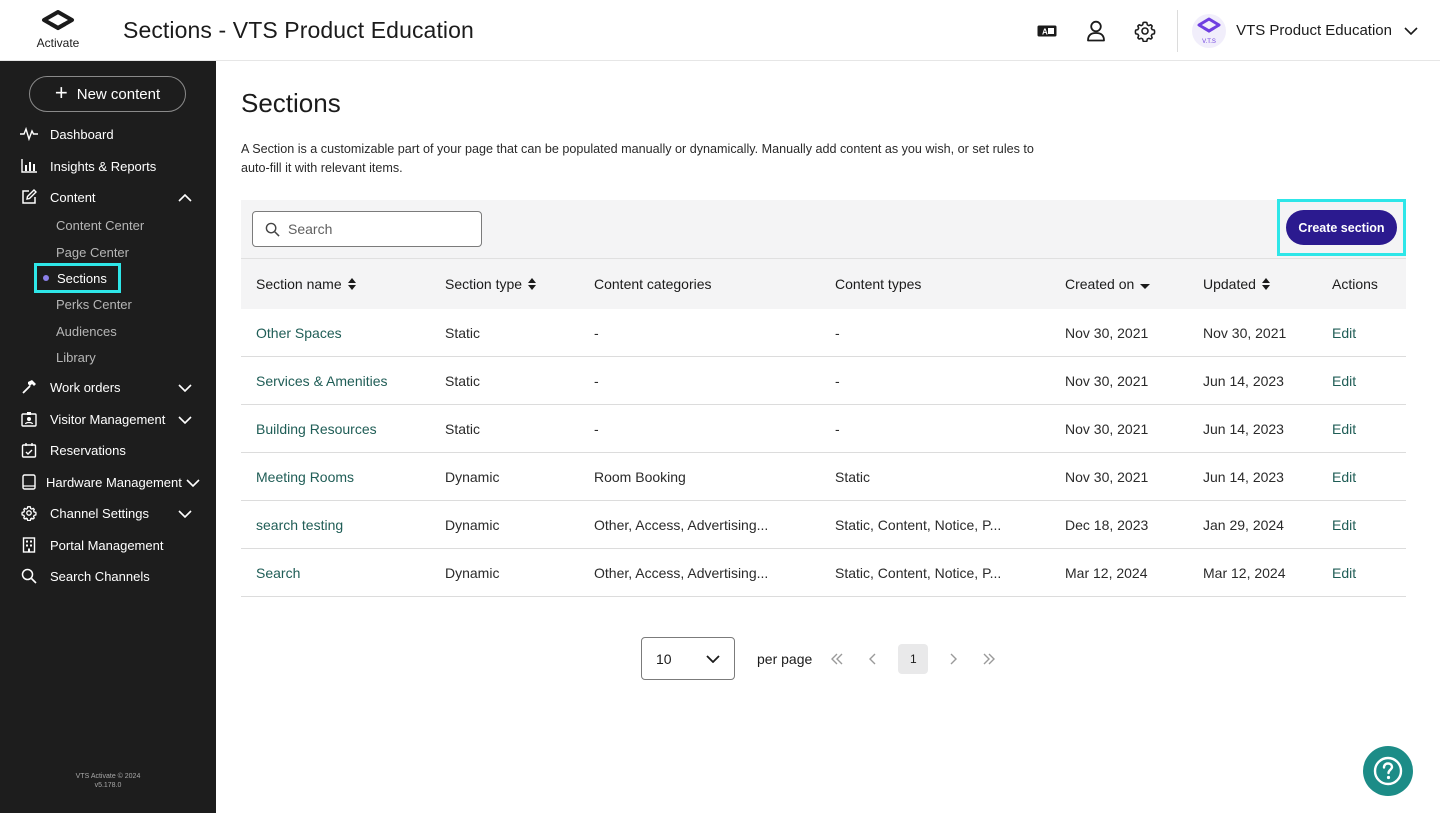  I want to click on created-on-cell: Nov 30, 2021, so click(1107, 476).